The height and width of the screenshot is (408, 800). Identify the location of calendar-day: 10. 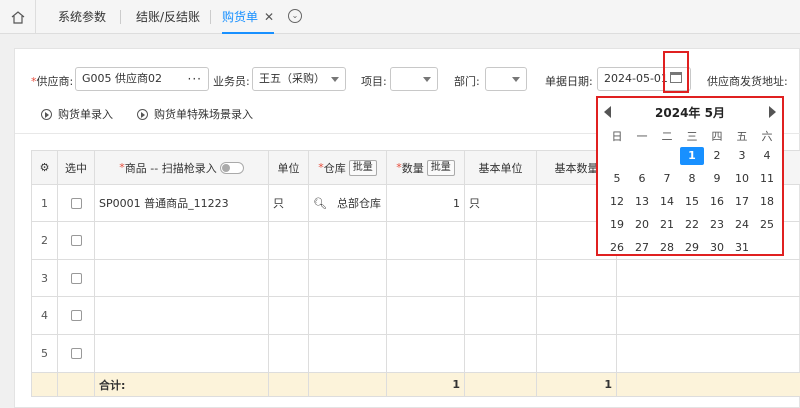
(742, 179).